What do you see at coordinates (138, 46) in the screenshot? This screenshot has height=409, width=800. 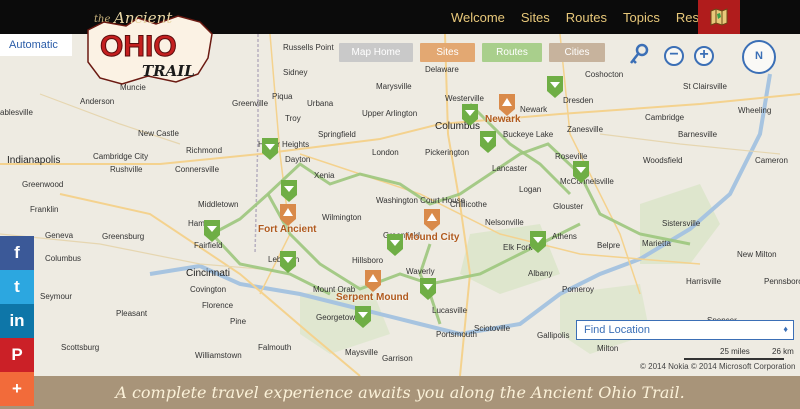 I see `logo-ohio: OHIO` at bounding box center [138, 46].